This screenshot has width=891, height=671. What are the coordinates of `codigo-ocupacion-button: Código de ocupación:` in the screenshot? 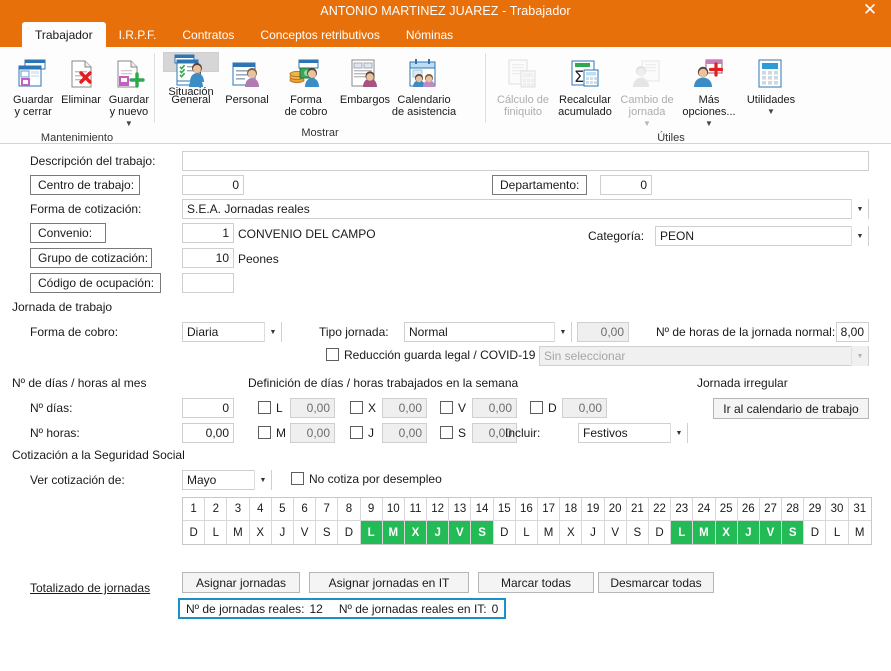 It's located at (95, 283).